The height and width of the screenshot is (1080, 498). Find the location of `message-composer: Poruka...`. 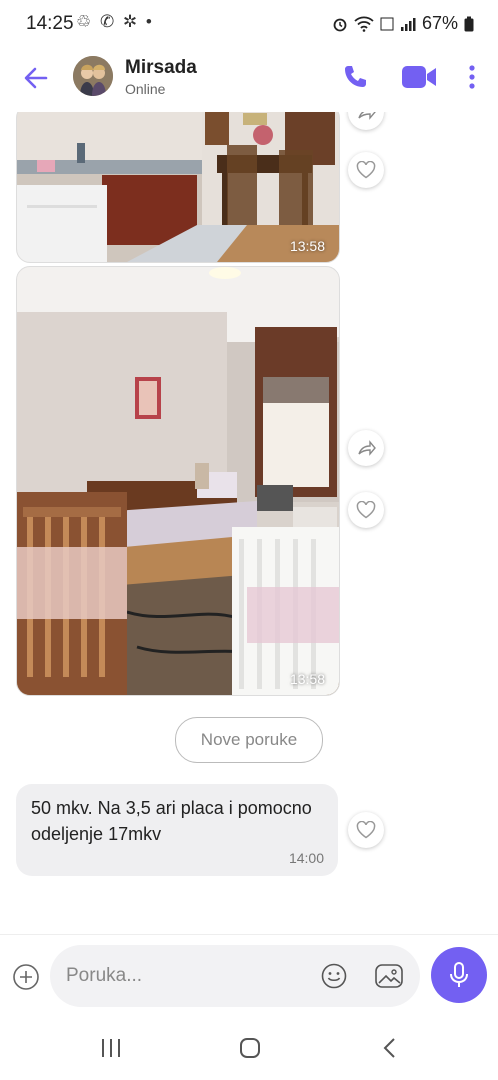

message-composer: Poruka... is located at coordinates (249, 976).